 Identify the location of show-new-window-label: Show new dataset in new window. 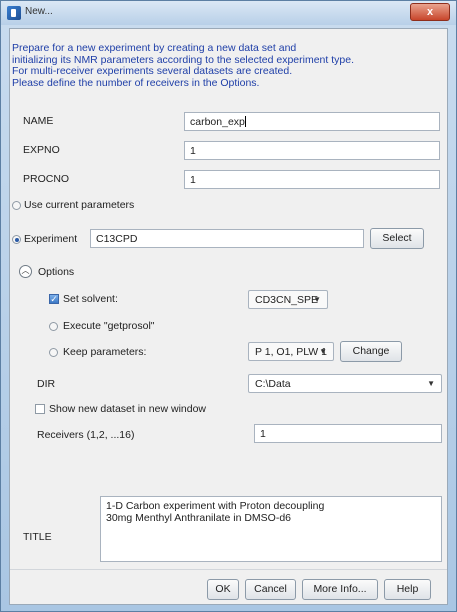
(128, 409).